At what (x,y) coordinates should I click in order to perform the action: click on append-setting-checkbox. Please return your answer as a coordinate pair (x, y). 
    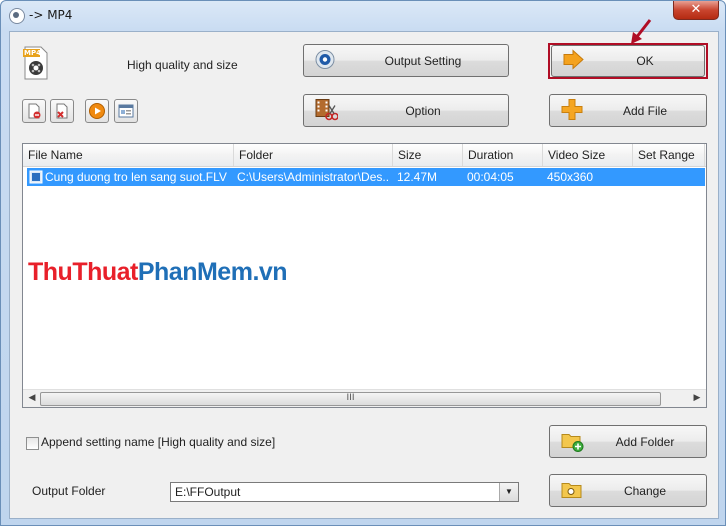
    Looking at the image, I should click on (32, 443).